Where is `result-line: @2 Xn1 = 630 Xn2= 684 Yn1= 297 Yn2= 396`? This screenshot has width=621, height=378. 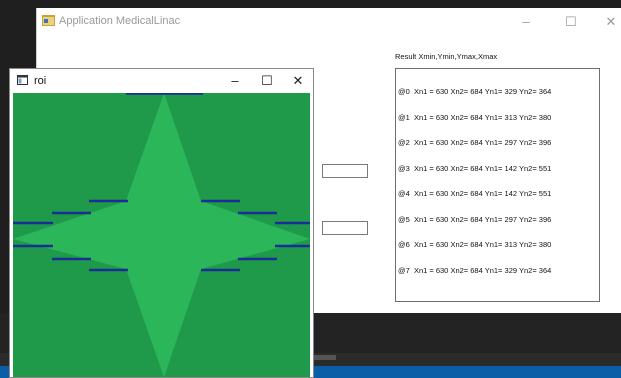
result-line: @2 Xn1 = 630 Xn2= 684 Yn1= 297 Yn2= 396 is located at coordinates (475, 142).